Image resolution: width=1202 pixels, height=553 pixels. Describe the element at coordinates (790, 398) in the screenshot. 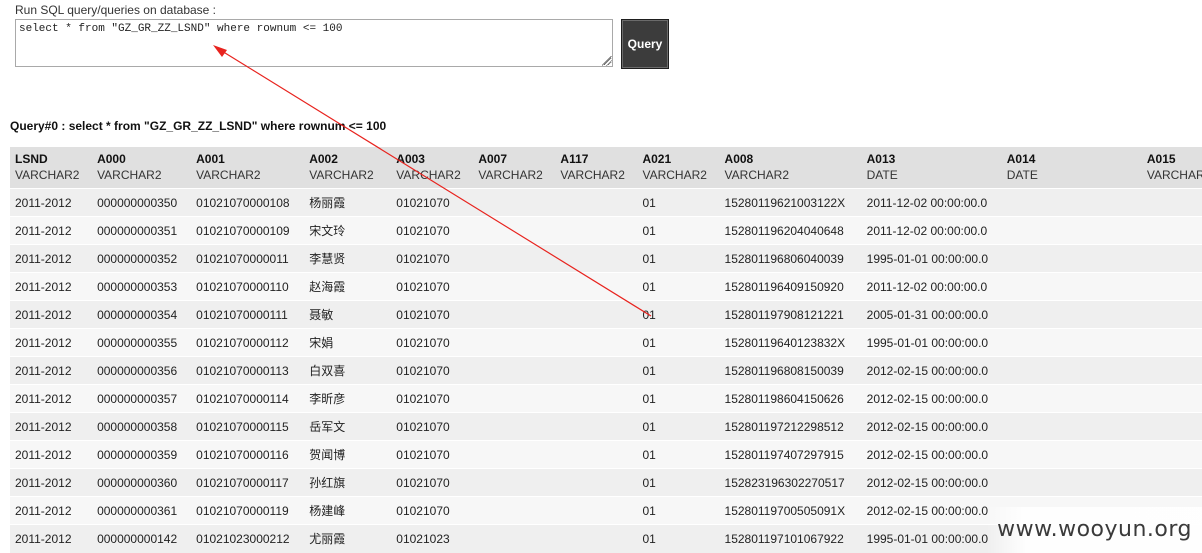

I see `table-cell: 152801198604150626` at that location.